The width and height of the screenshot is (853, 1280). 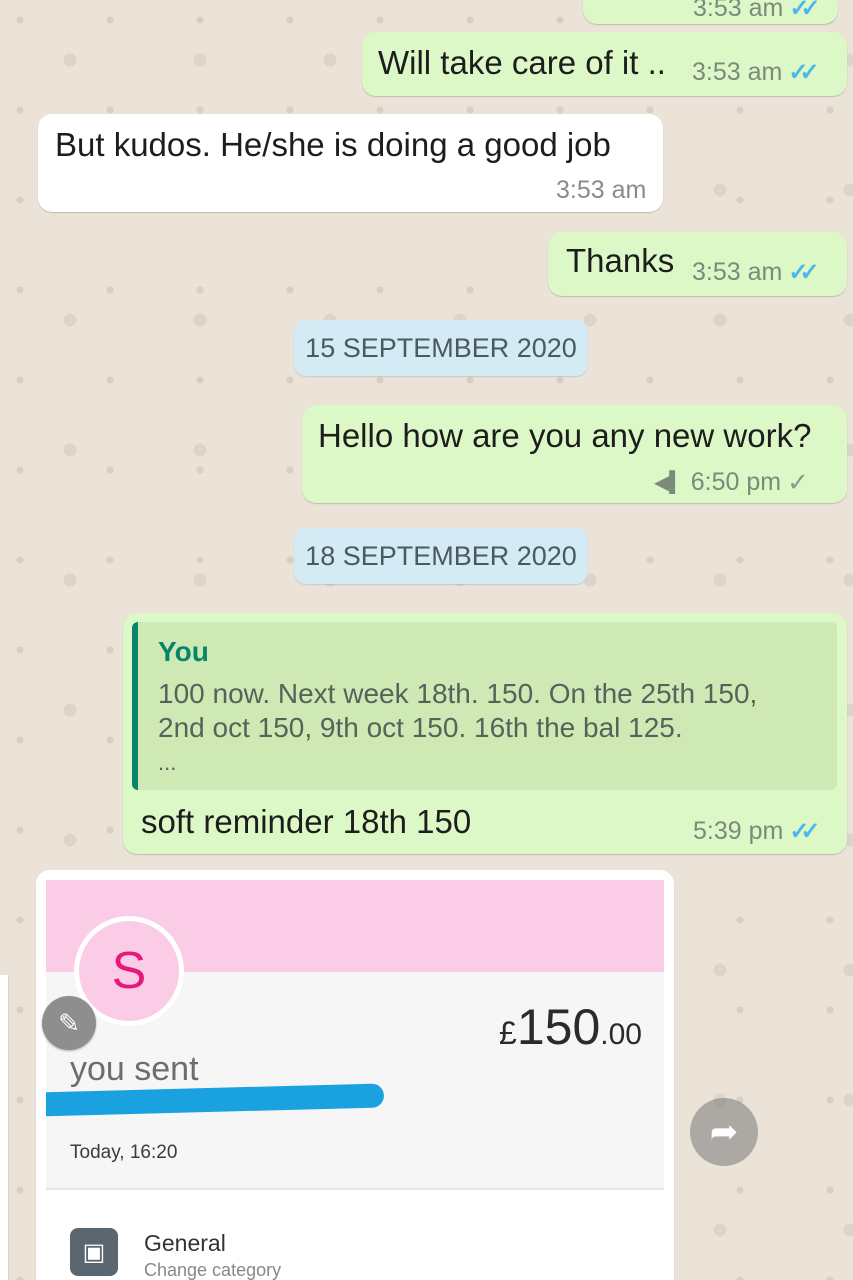 I want to click on edit-icon: ✎, so click(x=69, y=1023).